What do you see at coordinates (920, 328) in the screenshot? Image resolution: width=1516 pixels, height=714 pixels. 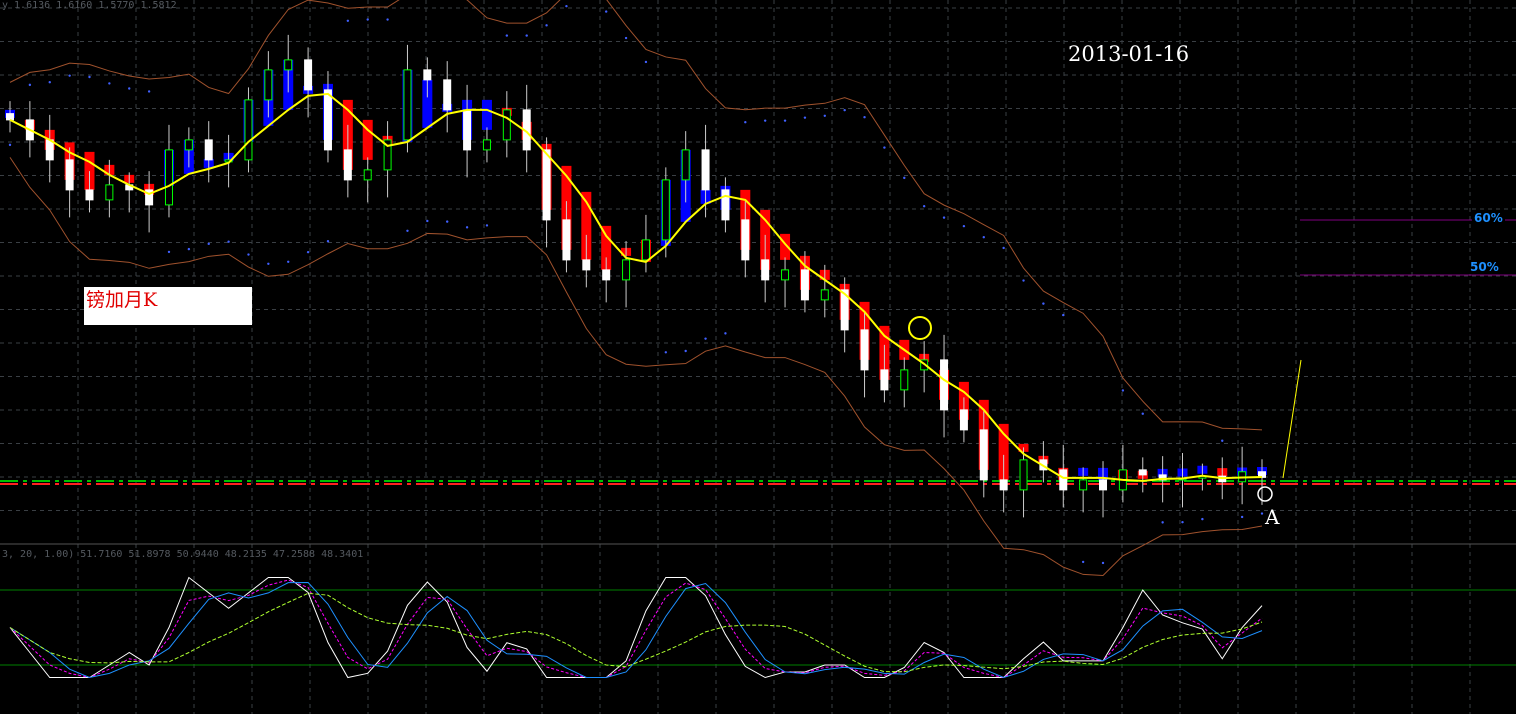 I see `highlight-circle` at bounding box center [920, 328].